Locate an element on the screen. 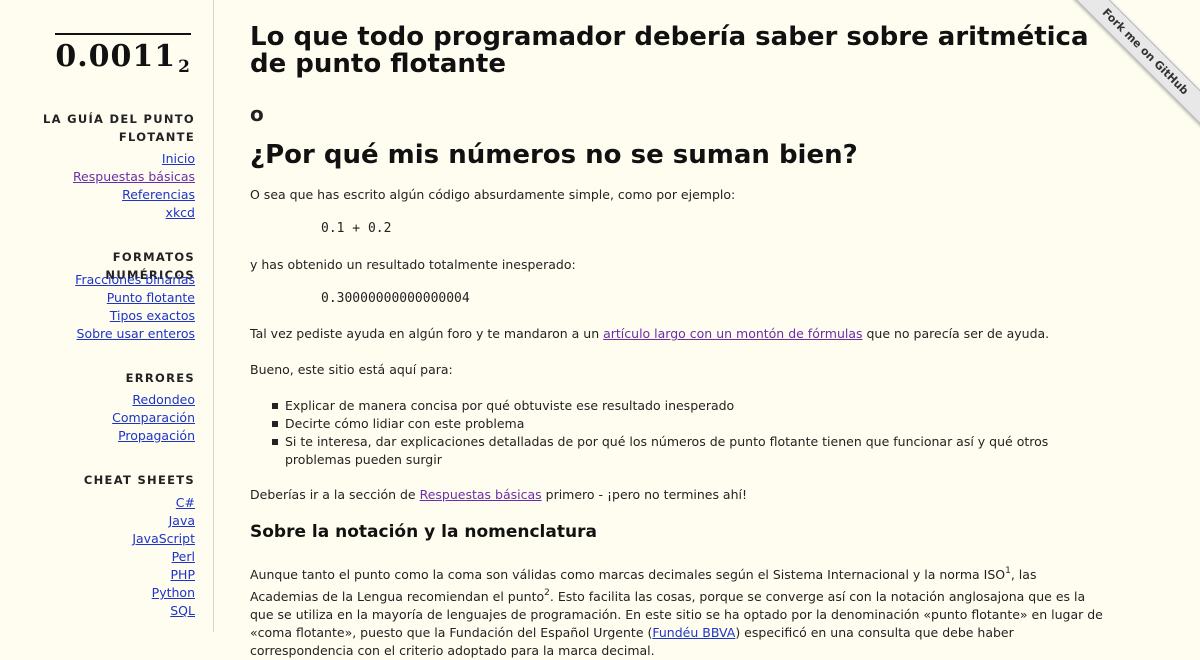 The image size is (1200, 660). nav-link-xkcd: xkcd is located at coordinates (134, 213).